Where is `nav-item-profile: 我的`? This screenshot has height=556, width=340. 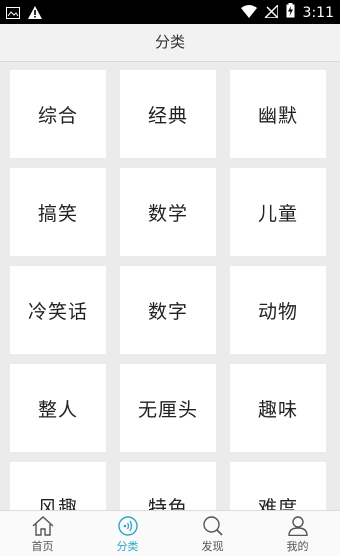
nav-item-profile: 我的 is located at coordinates (297, 533).